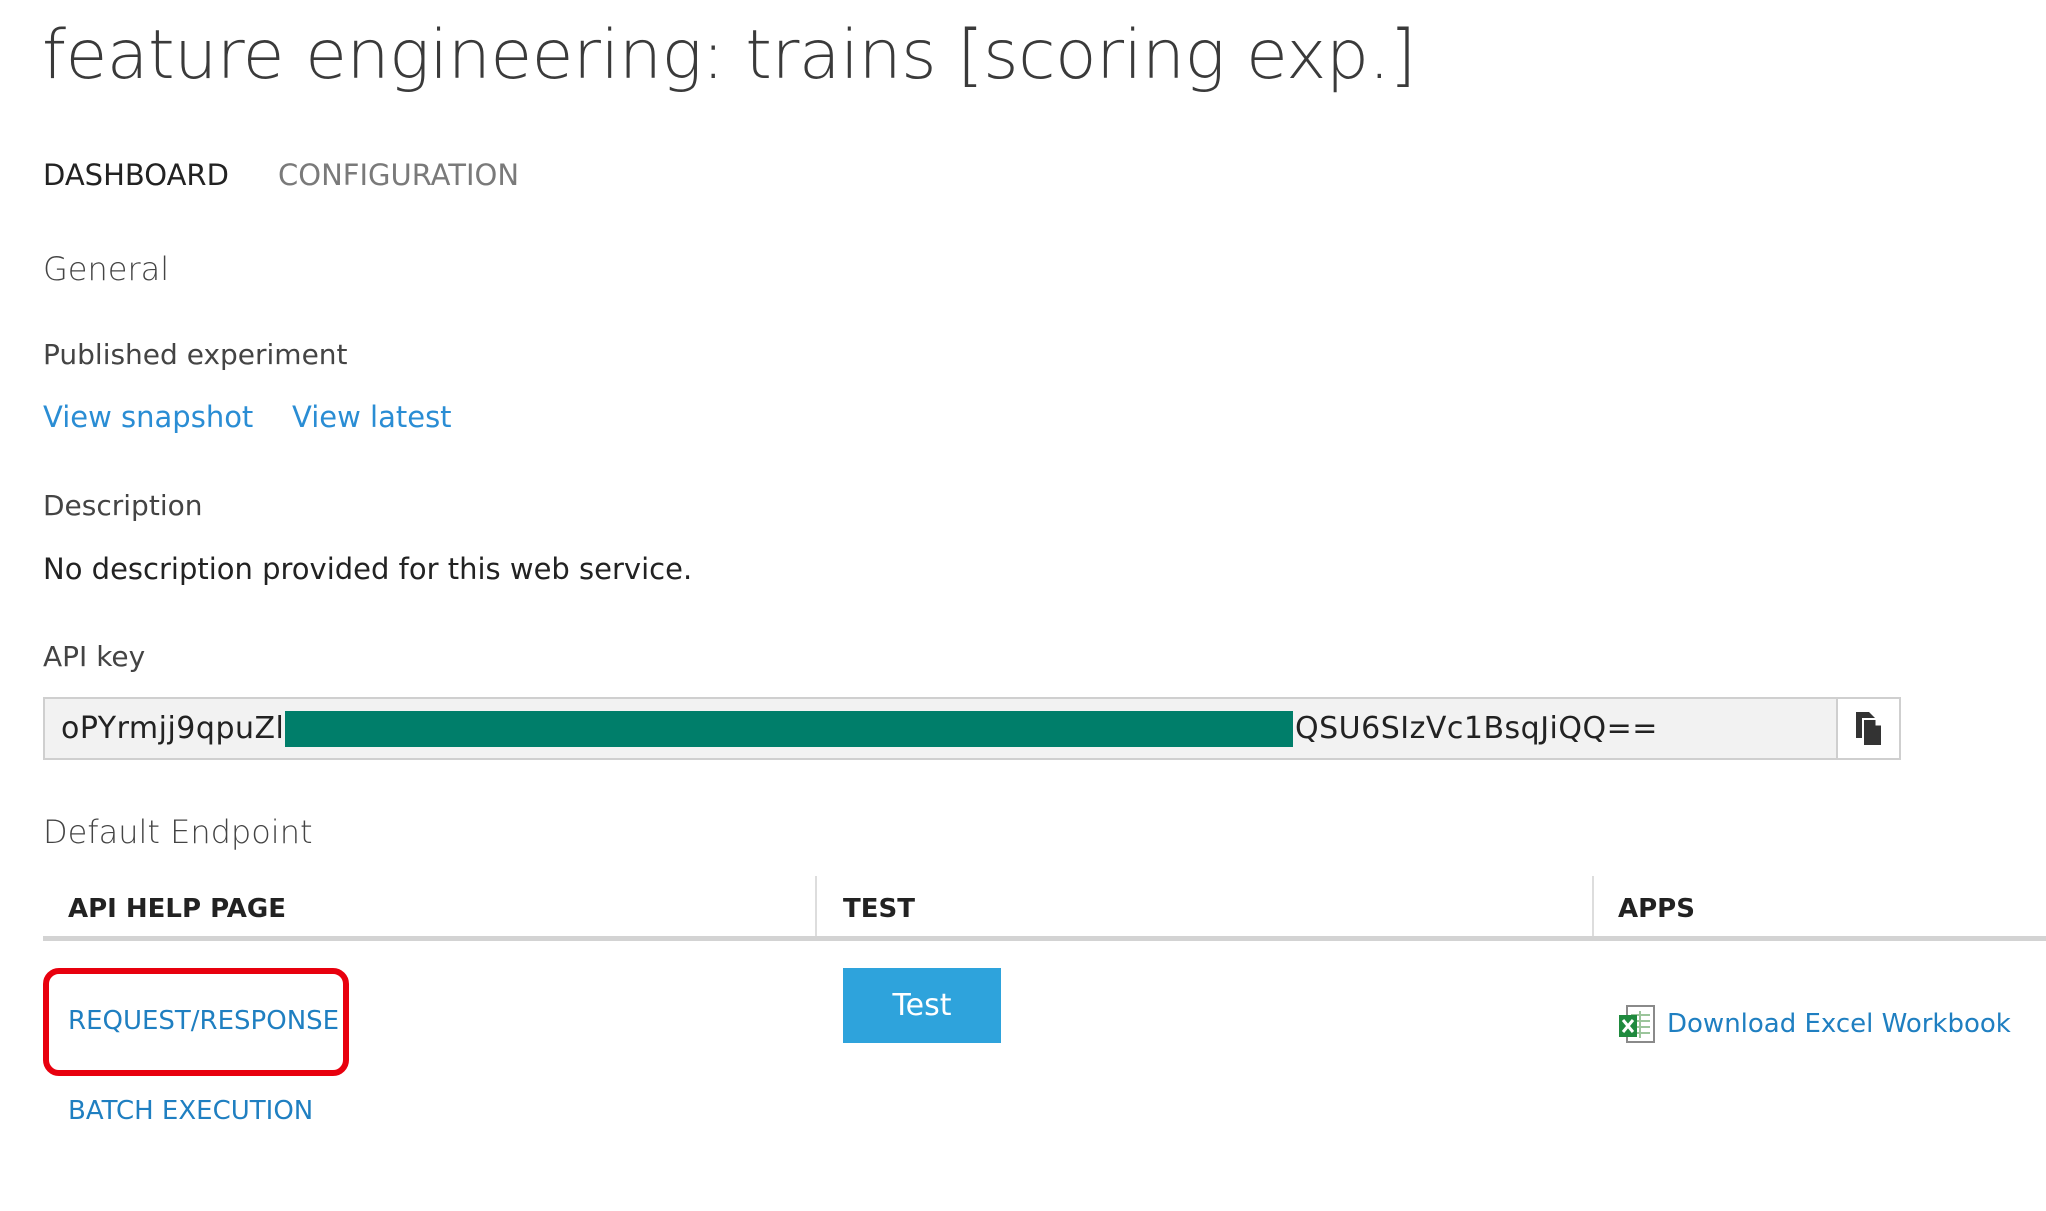 The height and width of the screenshot is (1211, 2046). Describe the element at coordinates (1656, 909) in the screenshot. I see `column-apps: APPS` at that location.